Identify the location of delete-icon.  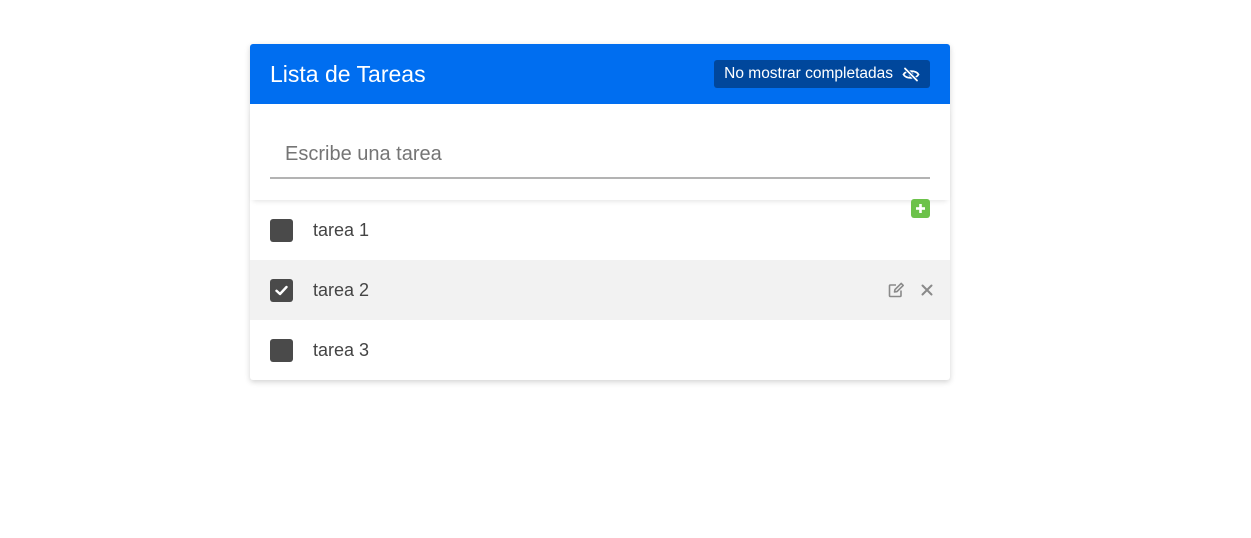
(927, 290).